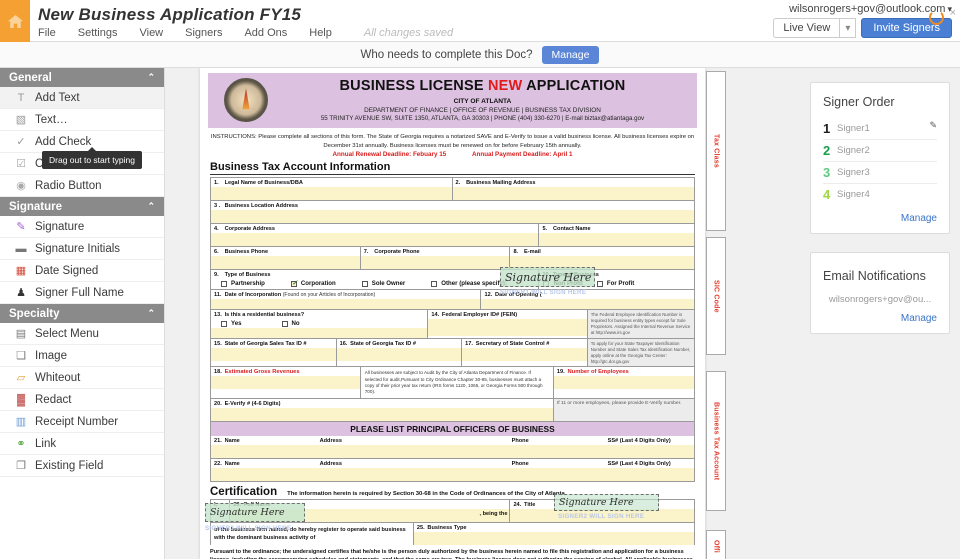  I want to click on signer-order-manage-link: Manage, so click(880, 218).